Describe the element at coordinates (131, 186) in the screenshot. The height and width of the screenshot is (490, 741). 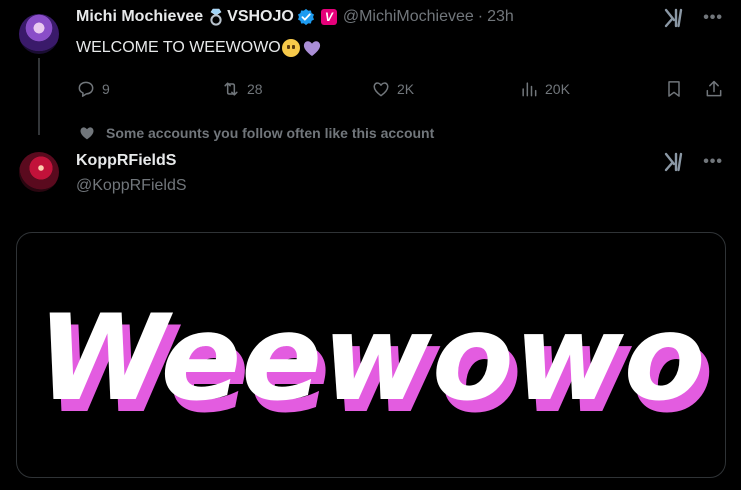
I see `handle: @KoppRFieldS` at that location.